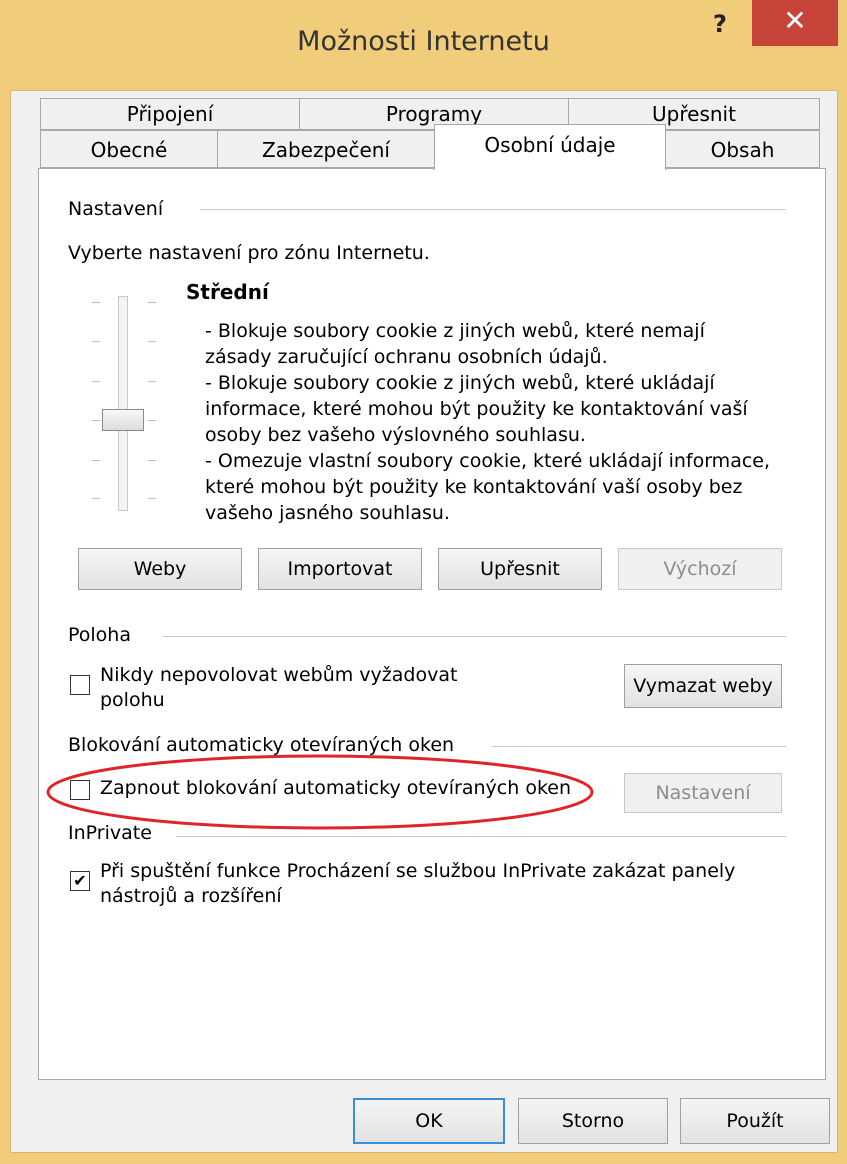  I want to click on location-group-label: Poloha, so click(99, 635).